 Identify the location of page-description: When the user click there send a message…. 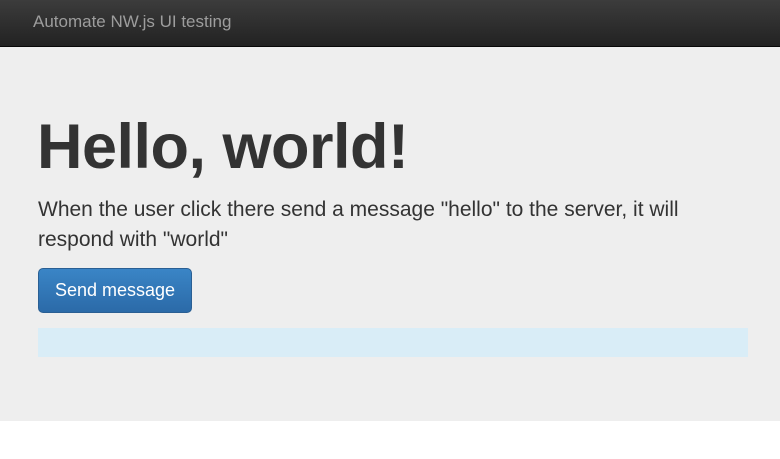
(358, 224).